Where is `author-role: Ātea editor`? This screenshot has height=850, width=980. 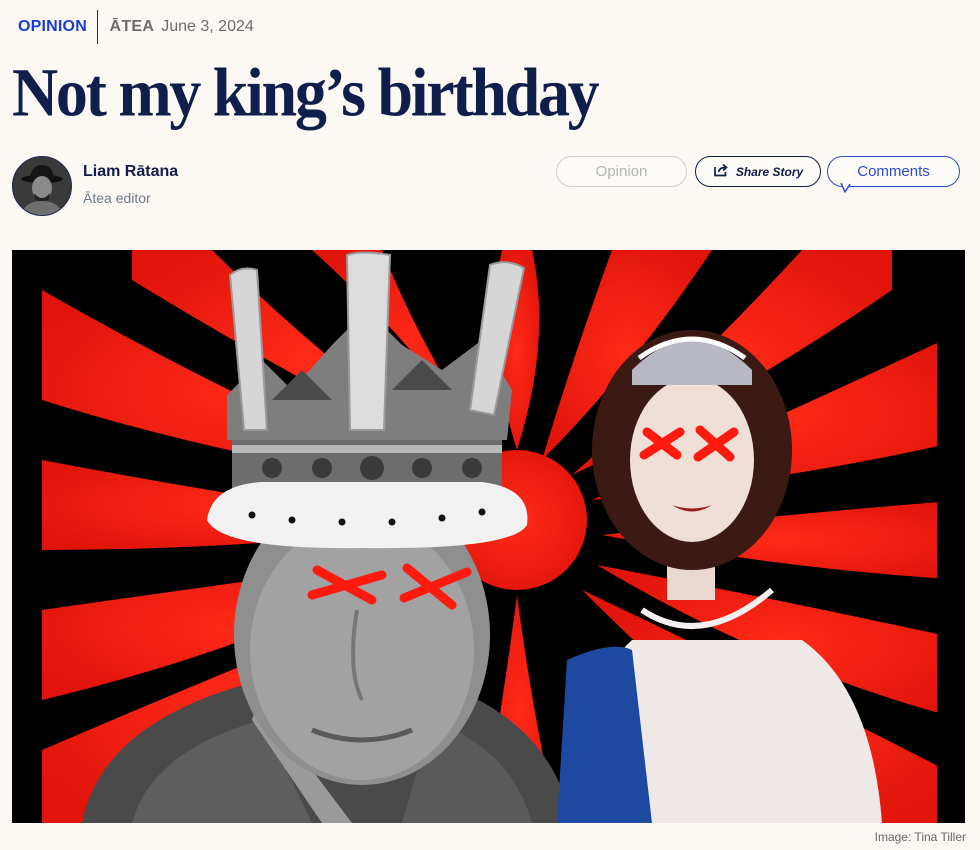
author-role: Ātea editor is located at coordinates (117, 198).